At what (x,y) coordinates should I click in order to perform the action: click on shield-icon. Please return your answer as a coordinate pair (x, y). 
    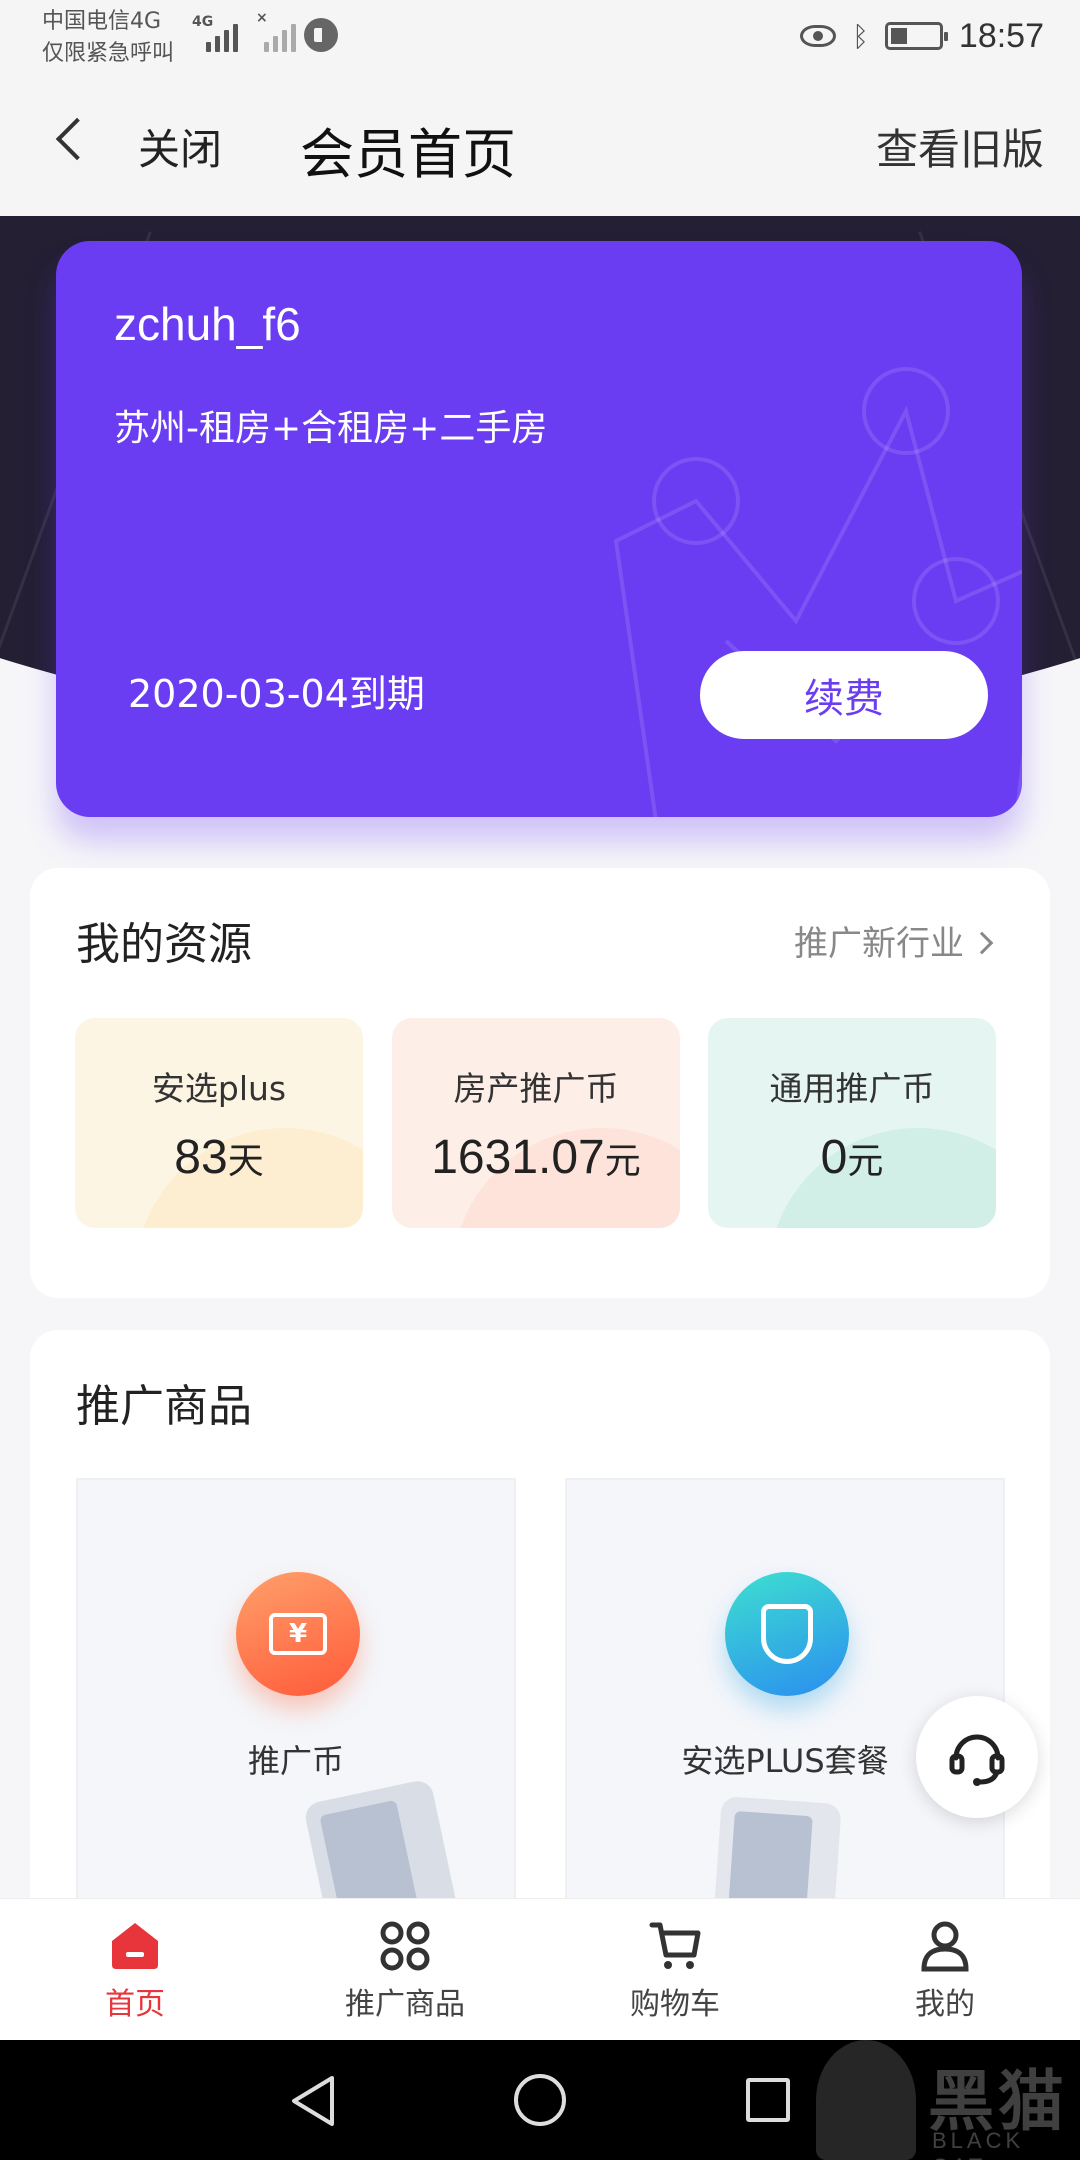
    Looking at the image, I should click on (787, 1634).